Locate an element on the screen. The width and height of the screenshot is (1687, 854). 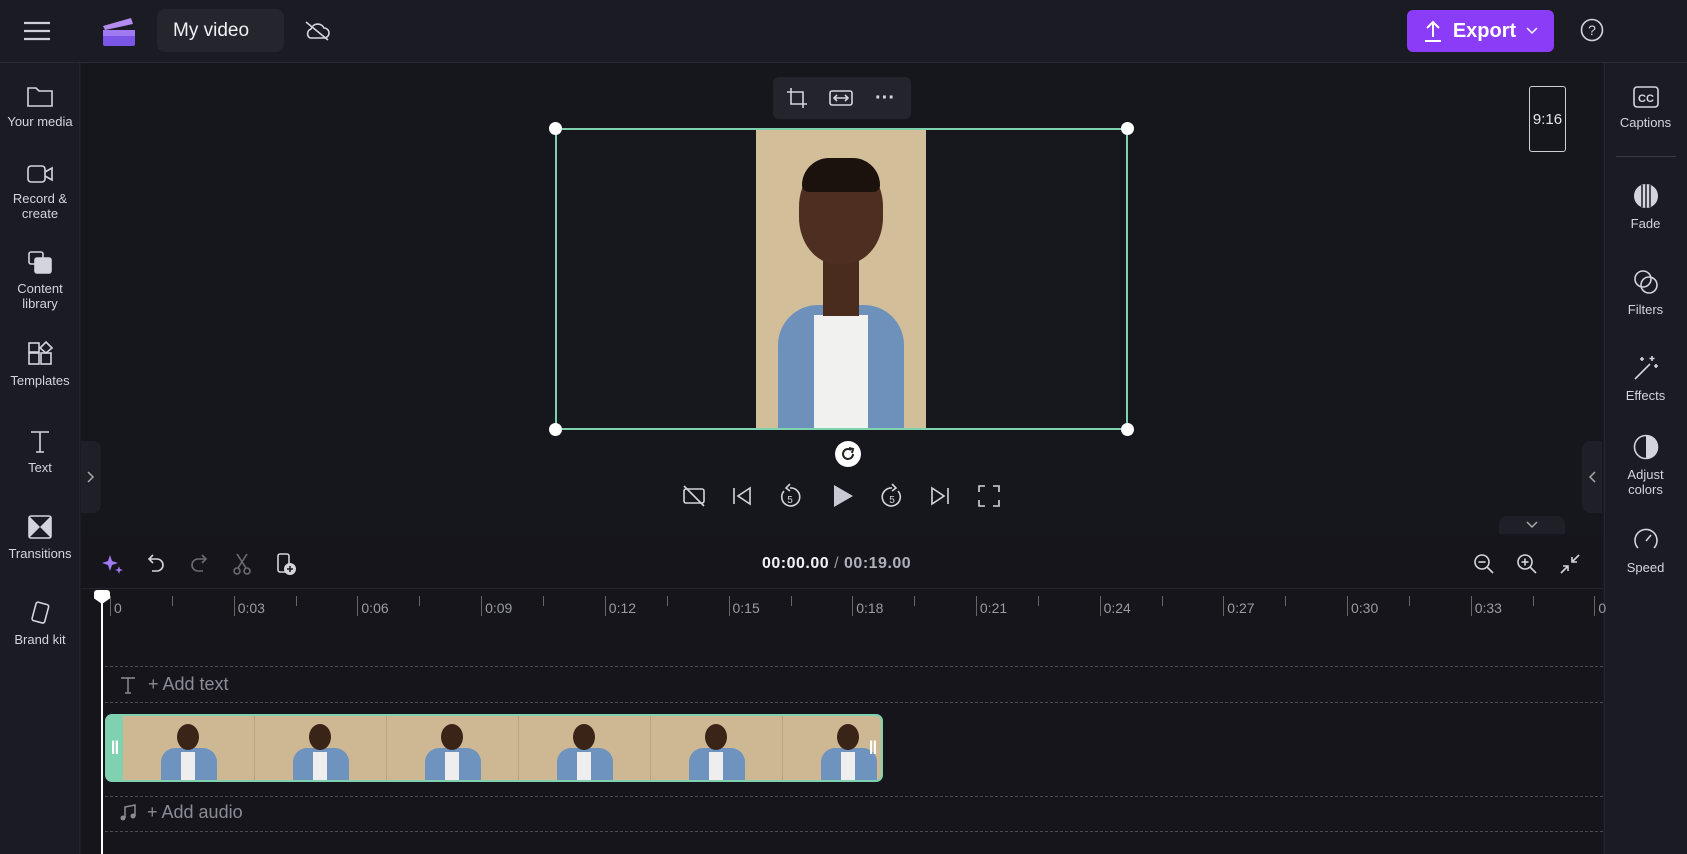
clip-thumbnails is located at coordinates (502, 748).